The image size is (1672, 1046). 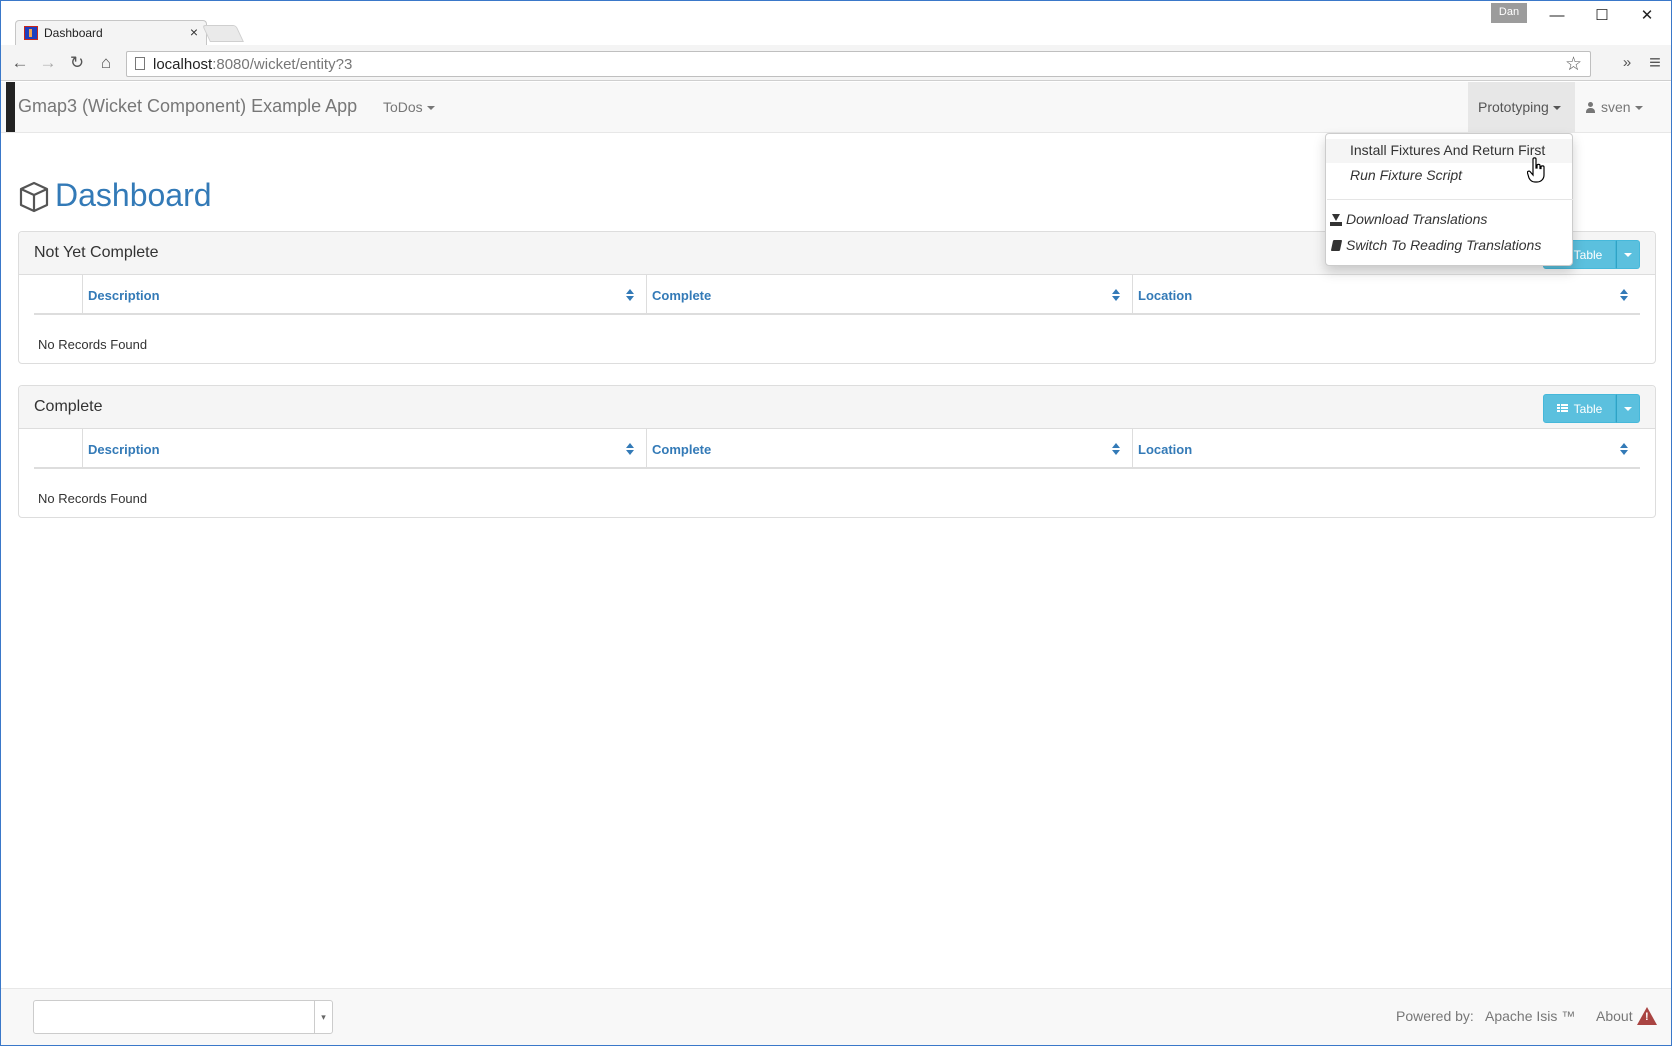 What do you see at coordinates (140, 63) in the screenshot?
I see `page-icon` at bounding box center [140, 63].